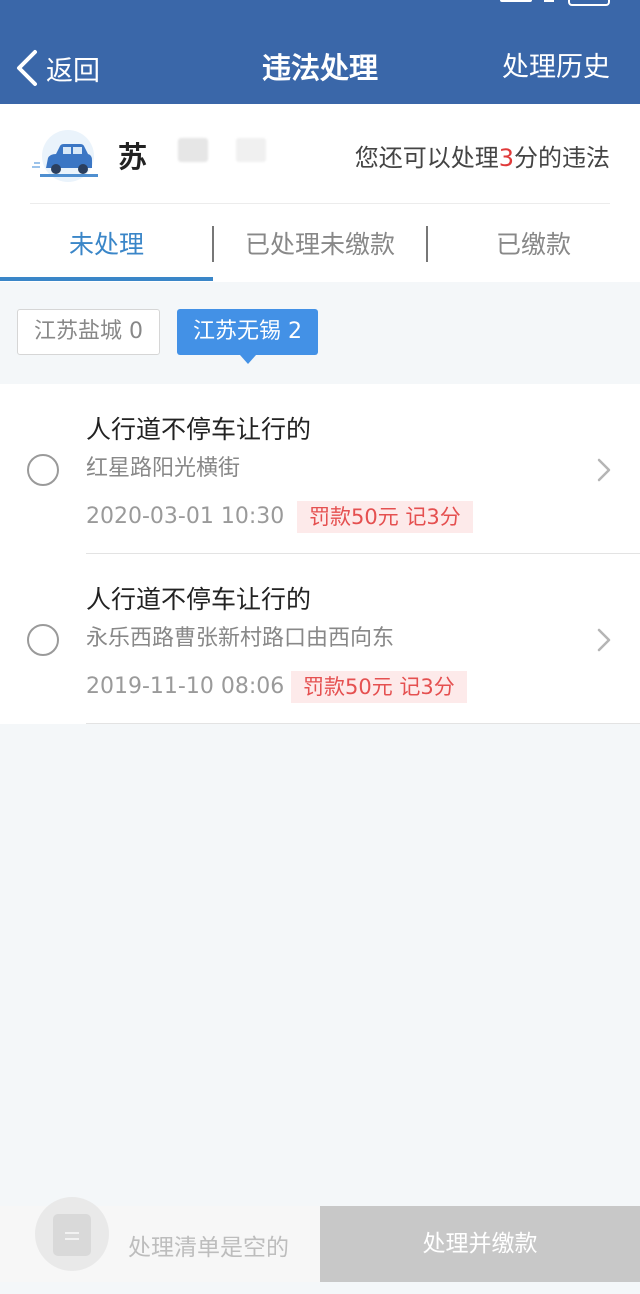  What do you see at coordinates (555, 3) in the screenshot?
I see `status-bar-indicators` at bounding box center [555, 3].